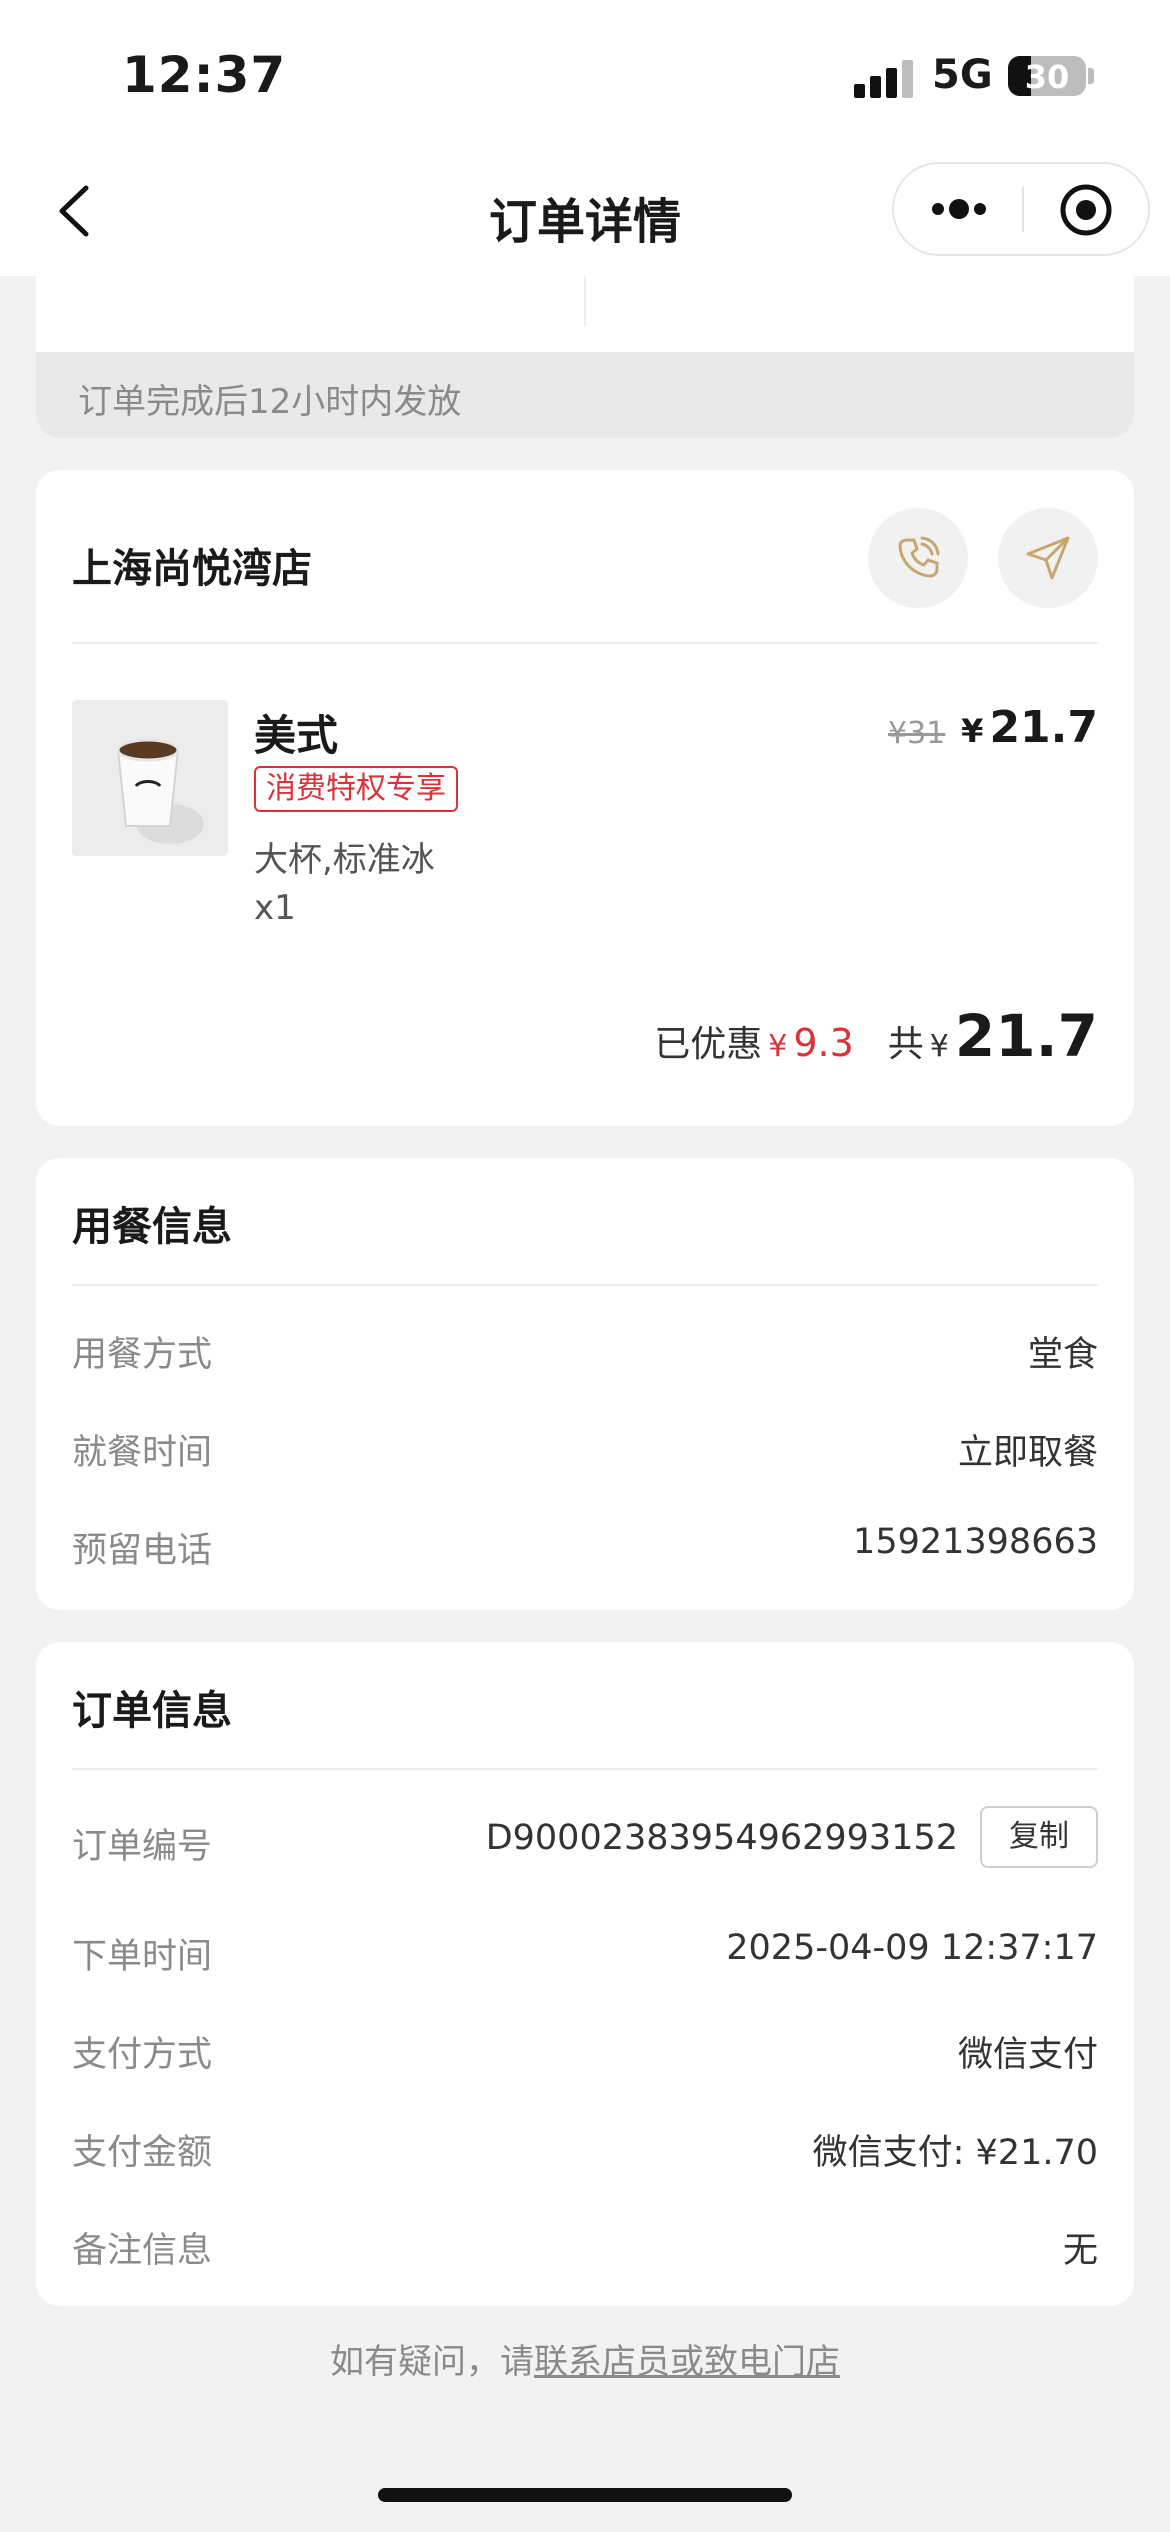 This screenshot has width=1170, height=2532. Describe the element at coordinates (142, 1551) in the screenshot. I see `info-label: 预留电话` at that location.